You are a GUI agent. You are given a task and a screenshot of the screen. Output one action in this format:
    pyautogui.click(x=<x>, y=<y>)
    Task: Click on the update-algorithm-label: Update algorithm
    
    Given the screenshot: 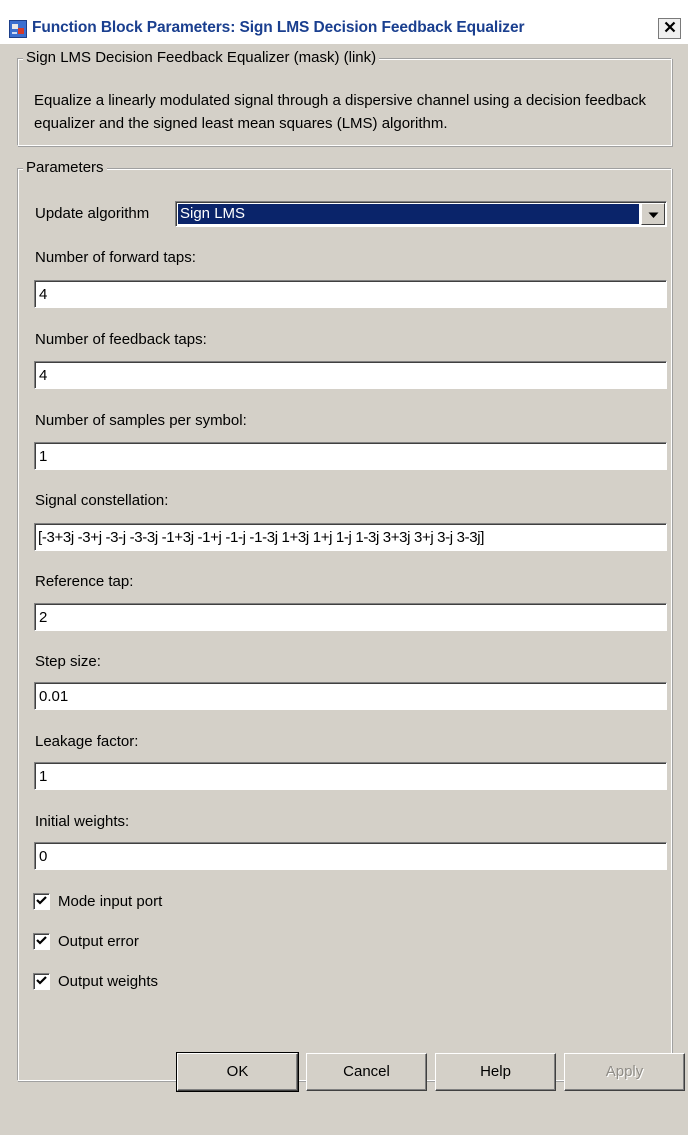 What is the action you would take?
    pyautogui.click(x=92, y=213)
    